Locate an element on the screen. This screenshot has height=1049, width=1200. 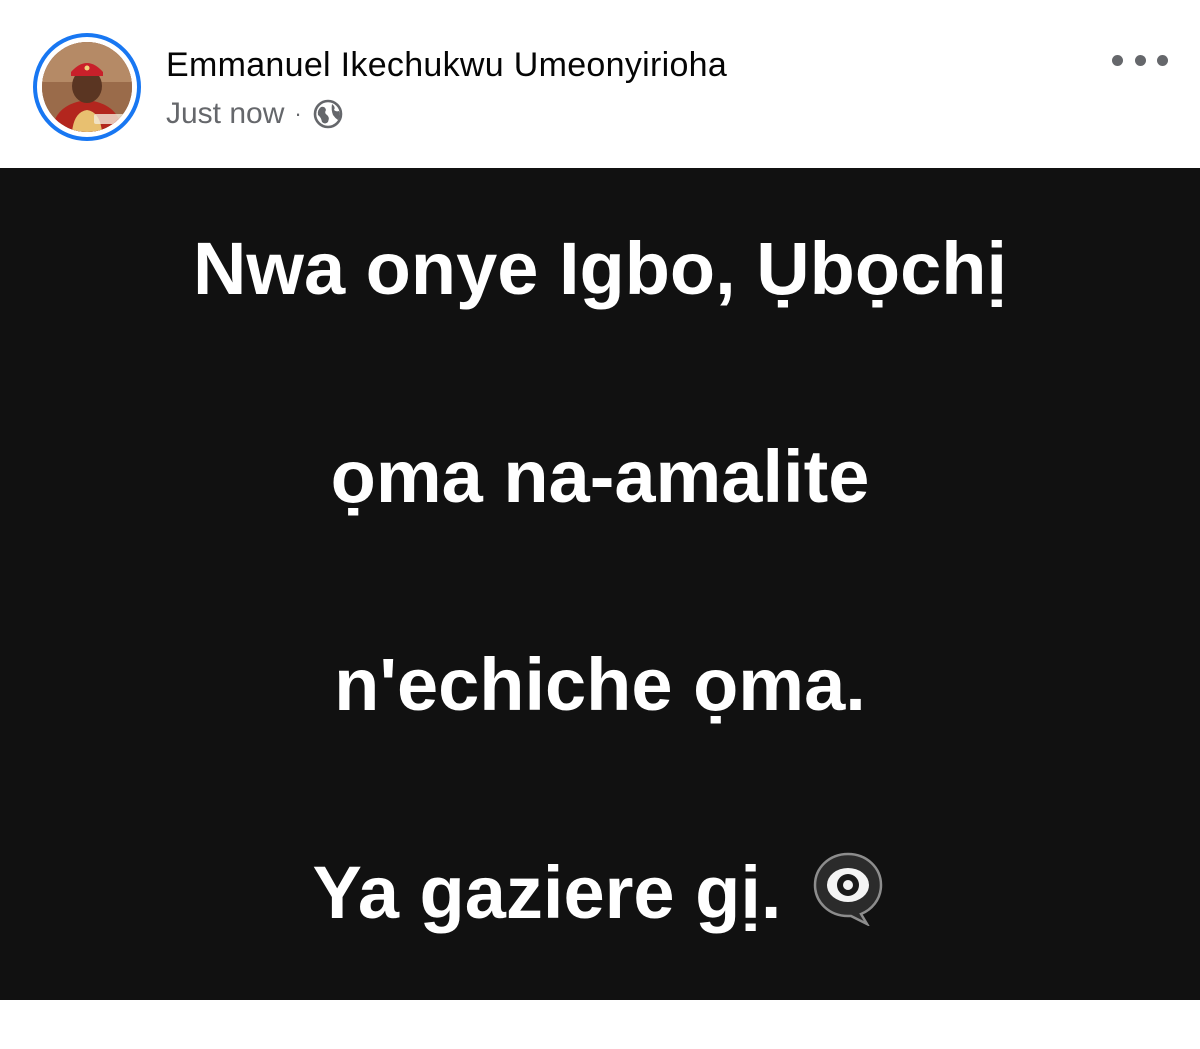
eye-in-speech-bubble-icon is located at coordinates (848, 888).